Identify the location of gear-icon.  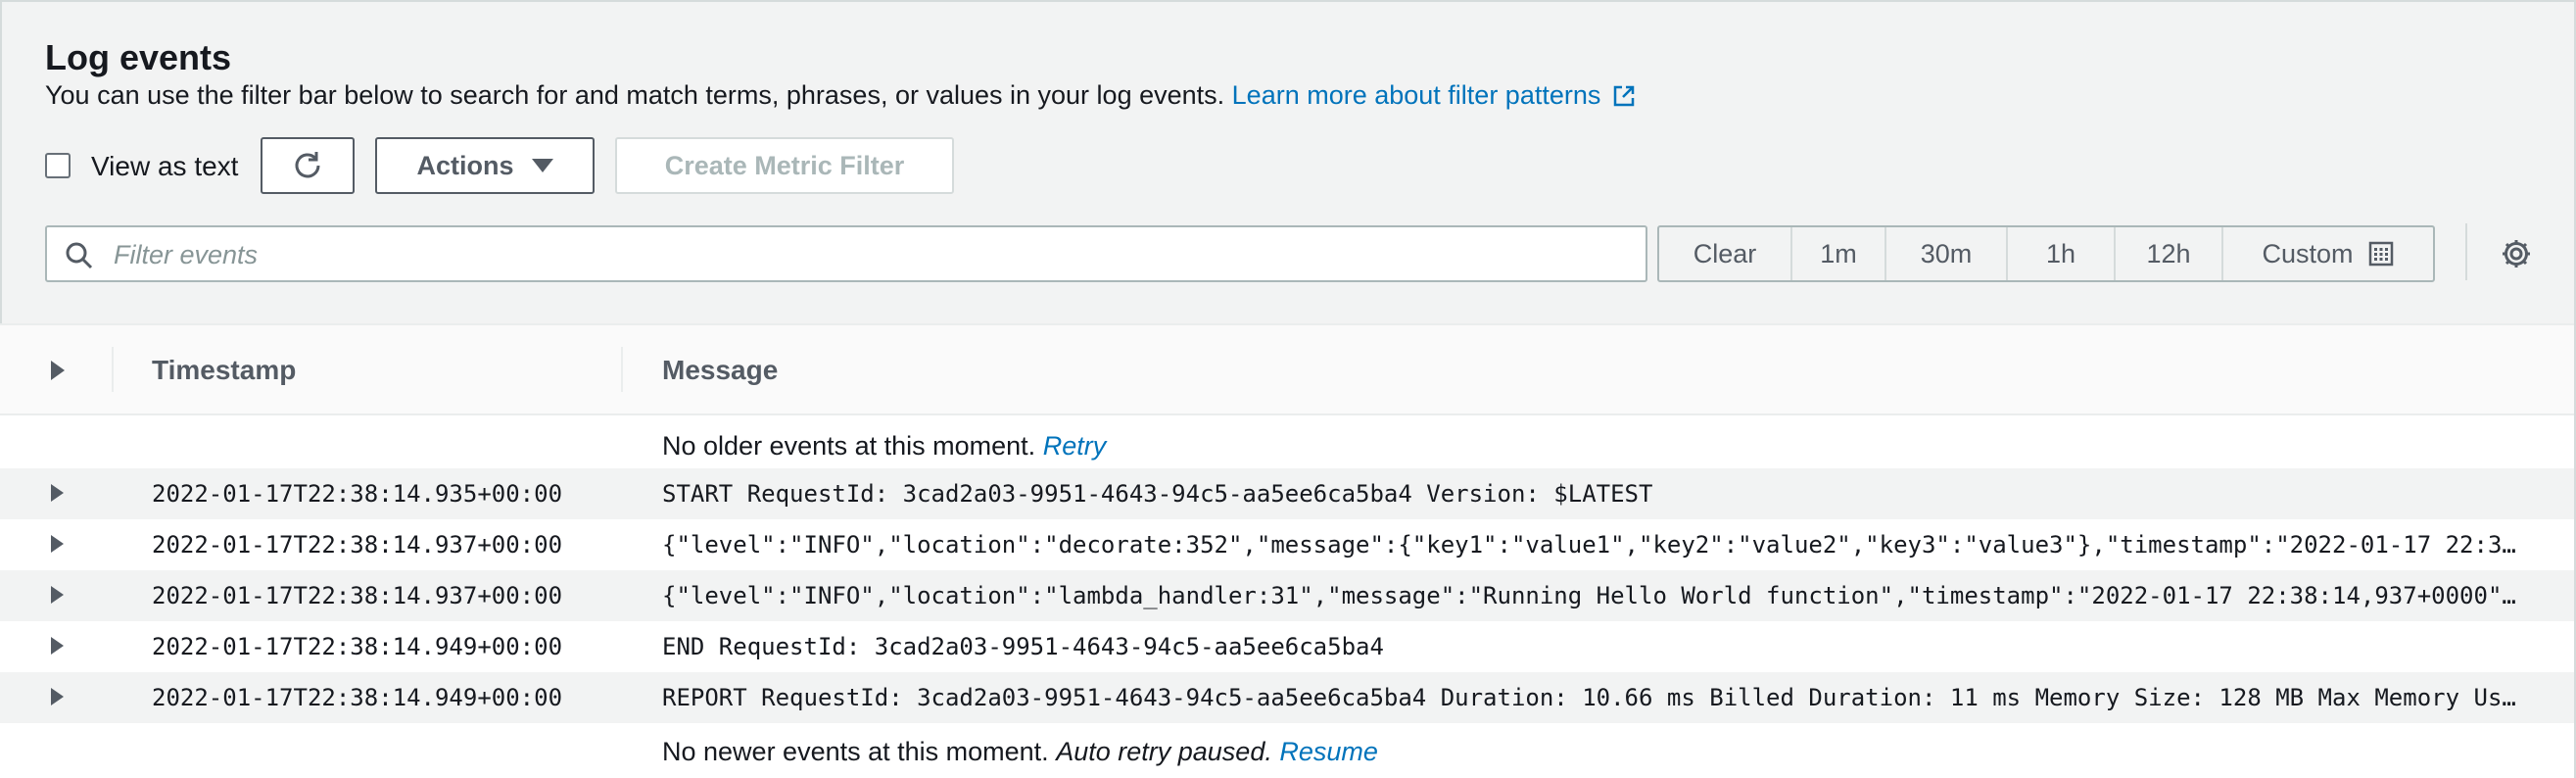
(2516, 253).